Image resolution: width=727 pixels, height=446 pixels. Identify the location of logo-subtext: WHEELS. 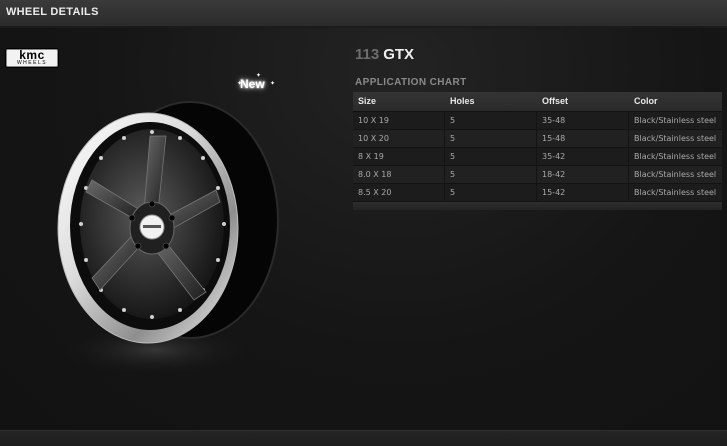
(32, 63).